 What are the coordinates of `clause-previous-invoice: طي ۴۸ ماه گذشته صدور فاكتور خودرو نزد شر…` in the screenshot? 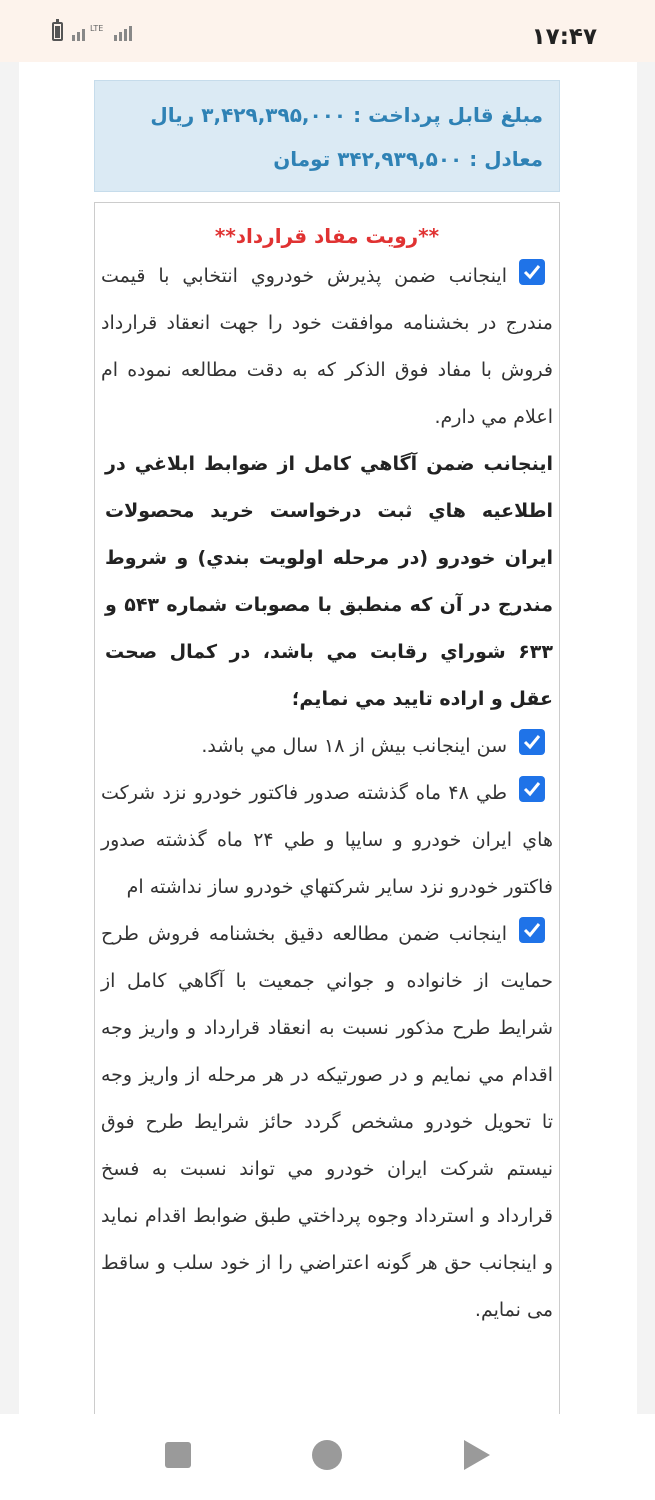 It's located at (327, 840).